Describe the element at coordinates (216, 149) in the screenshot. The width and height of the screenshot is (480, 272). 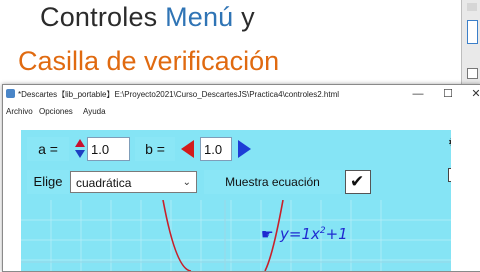
I see `b-value-field: 1.0` at that location.